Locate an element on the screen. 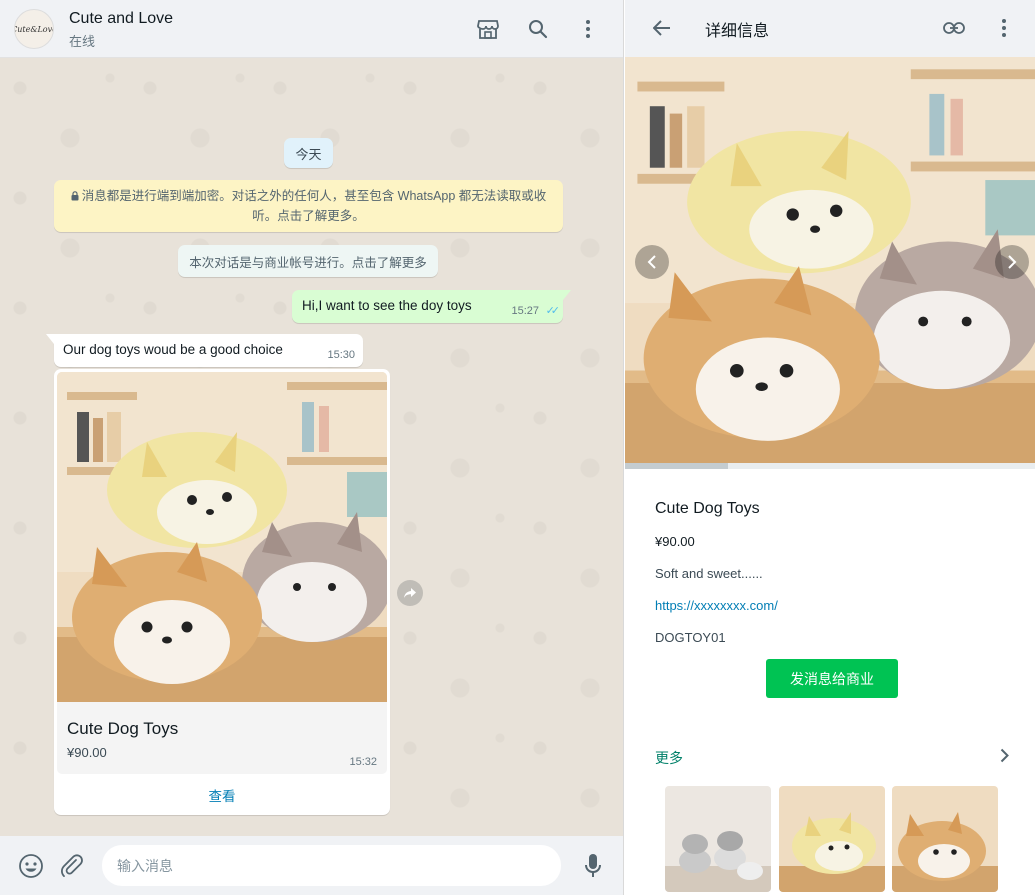 Image resolution: width=1035 pixels, height=895 pixels. detail-product-sku: DOGTOY01 is located at coordinates (690, 637).